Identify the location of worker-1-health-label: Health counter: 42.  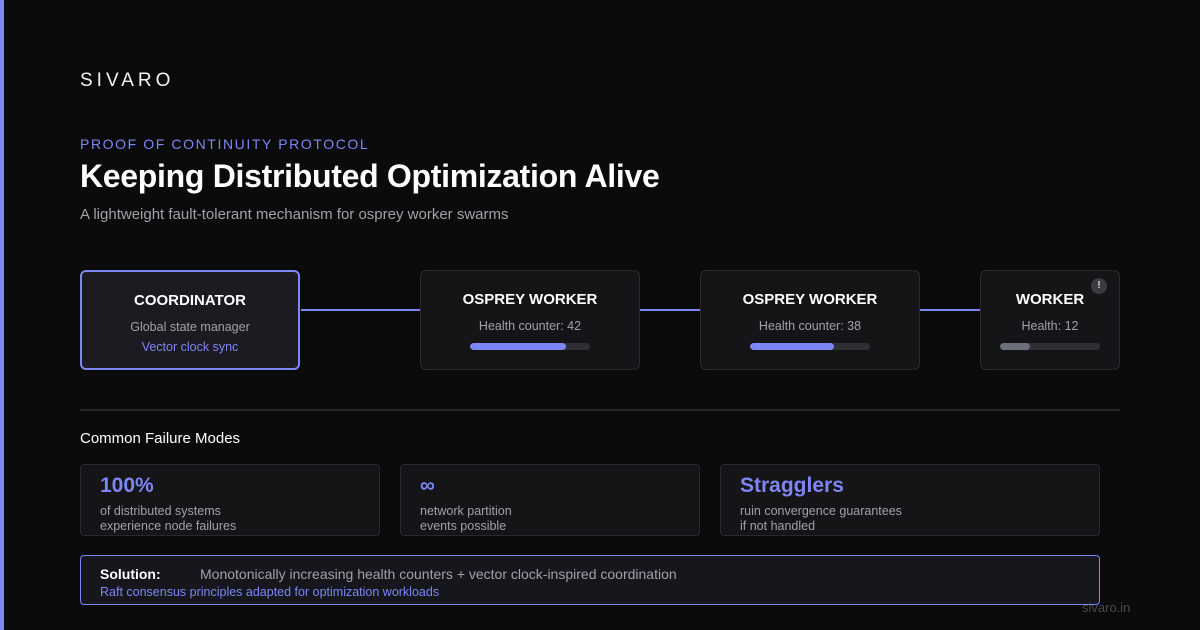
(530, 326).